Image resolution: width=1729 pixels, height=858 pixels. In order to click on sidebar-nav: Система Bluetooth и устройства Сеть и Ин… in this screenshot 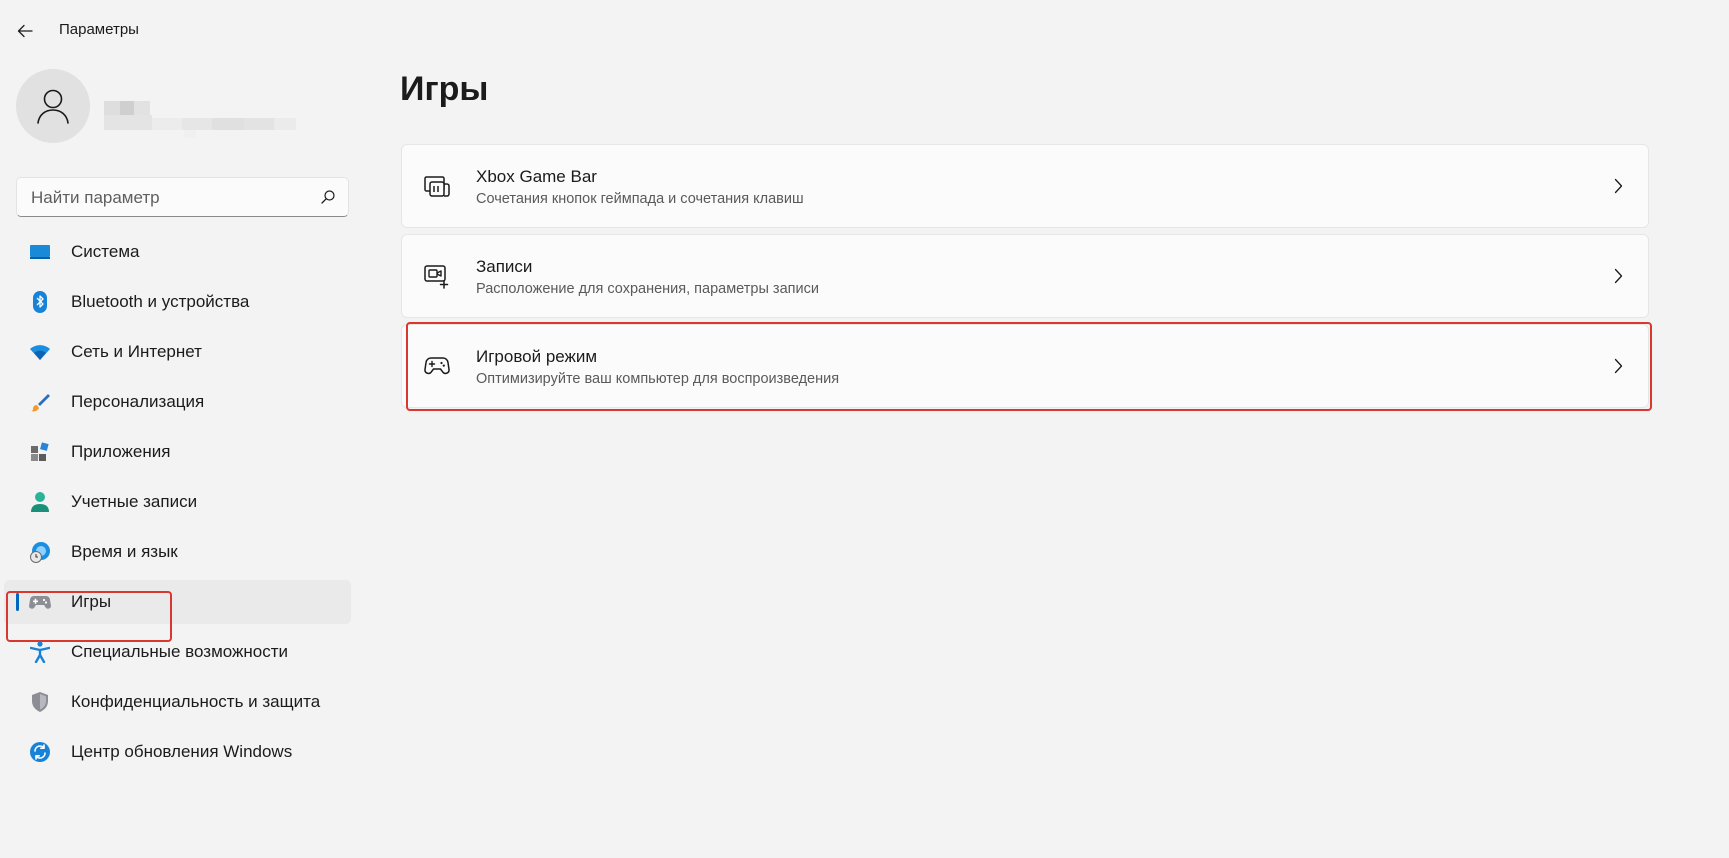, I will do `click(180, 505)`.